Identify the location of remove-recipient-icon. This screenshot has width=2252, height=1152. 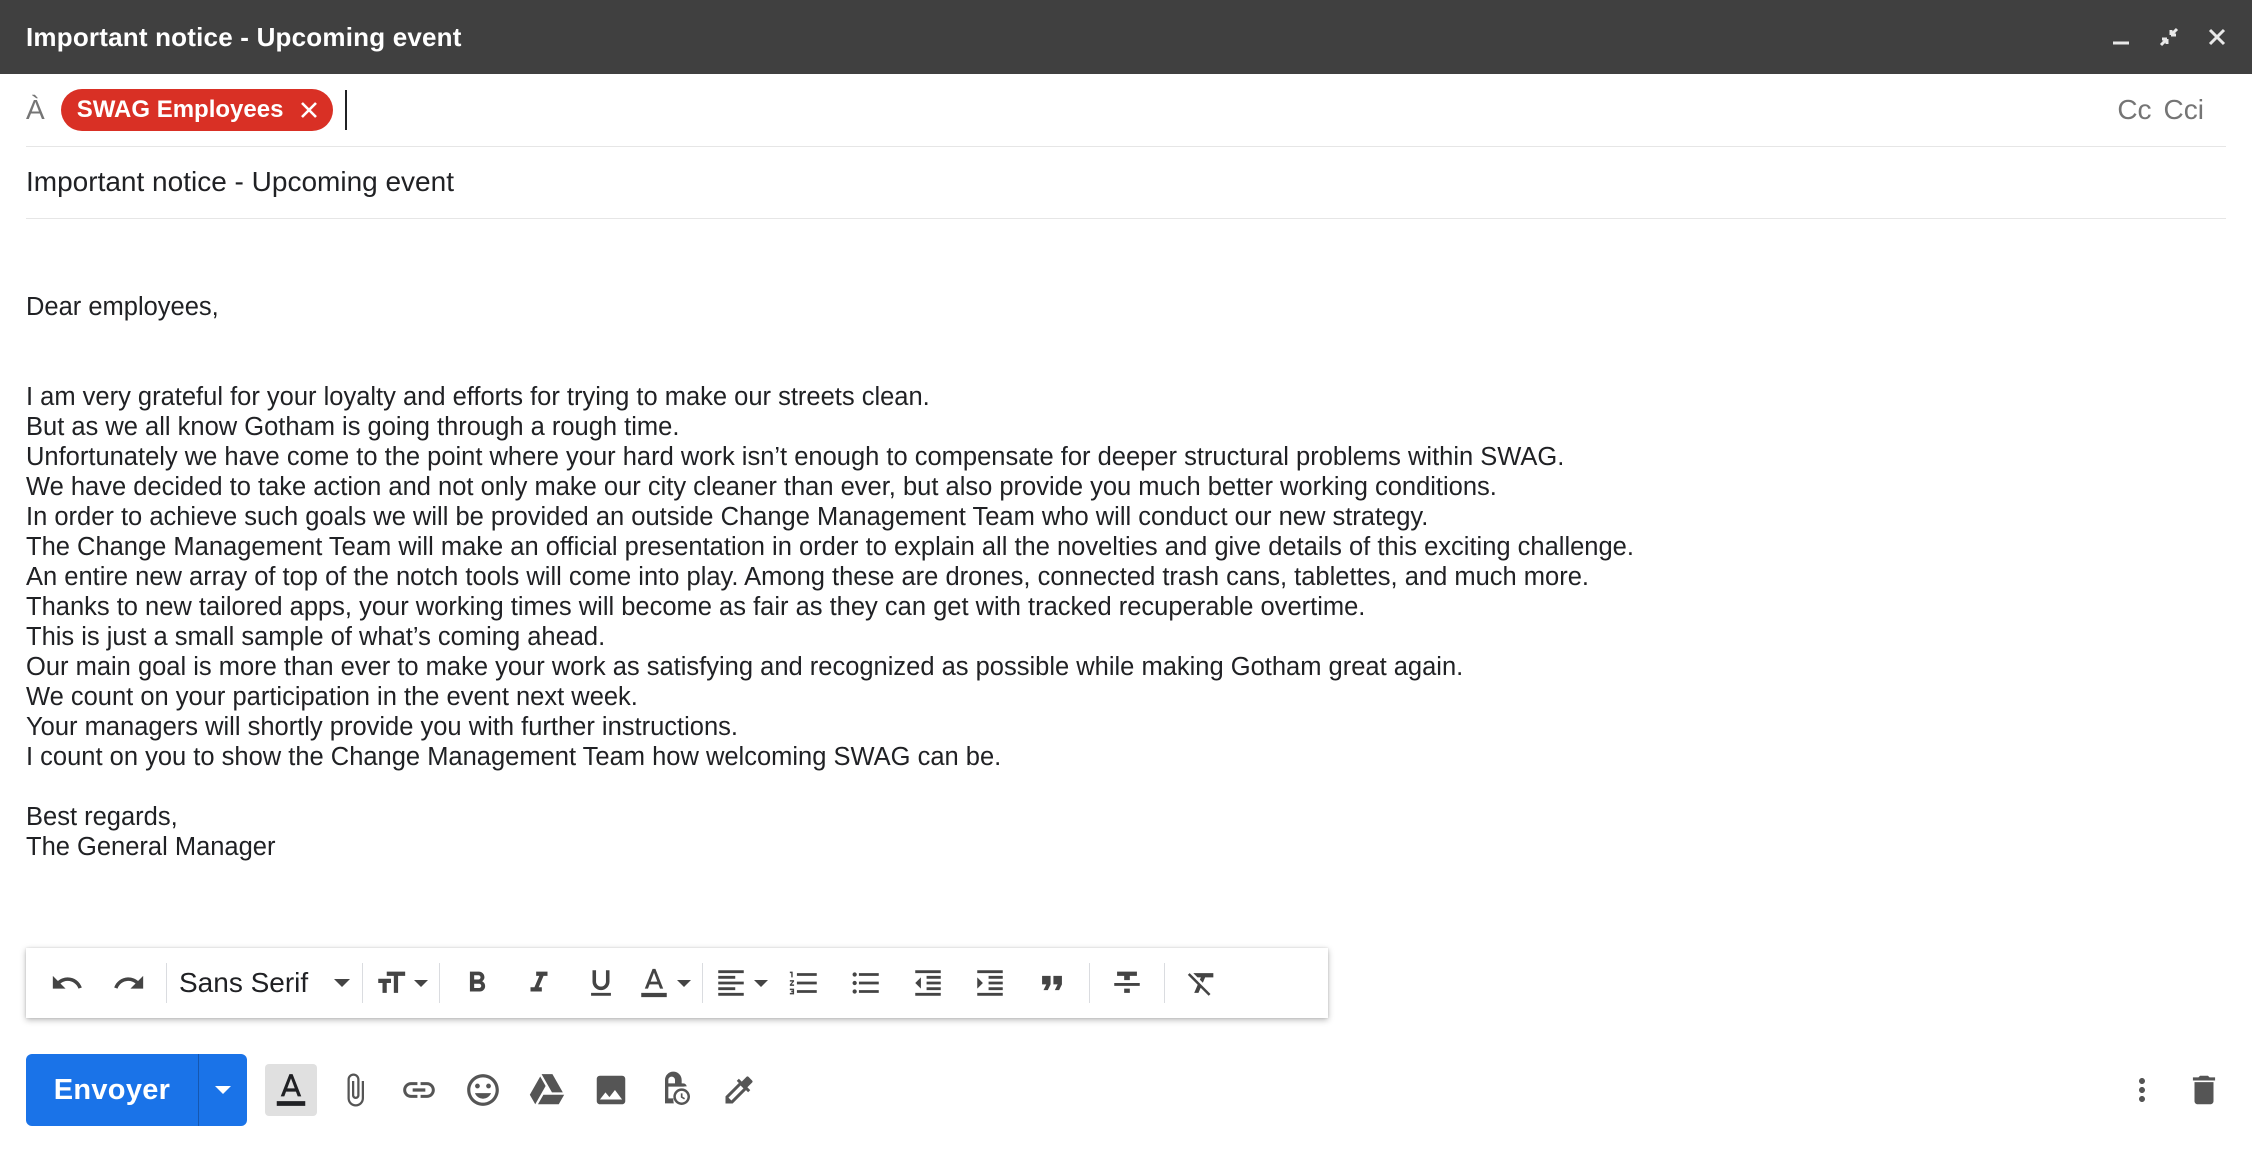
(309, 110).